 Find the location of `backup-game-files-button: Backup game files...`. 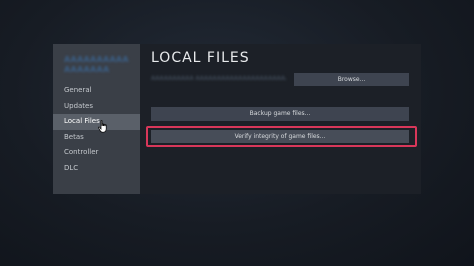

backup-game-files-button: Backup game files... is located at coordinates (280, 114).